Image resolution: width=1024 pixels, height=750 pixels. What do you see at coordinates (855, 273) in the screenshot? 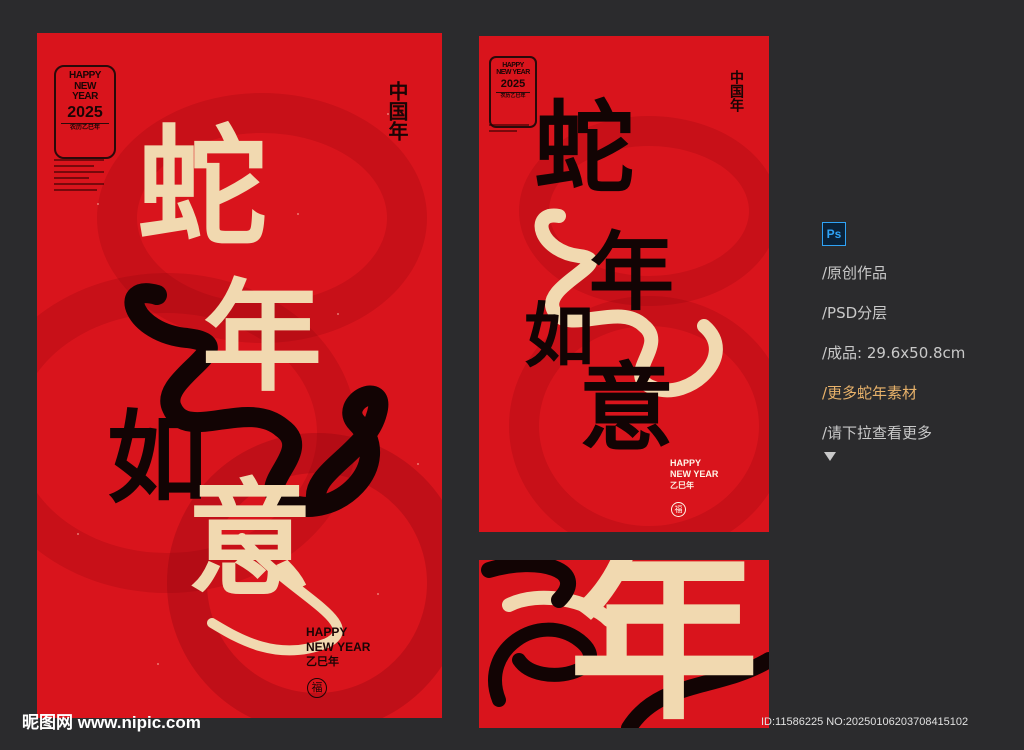
I see `info-item-original: /原创作品` at bounding box center [855, 273].